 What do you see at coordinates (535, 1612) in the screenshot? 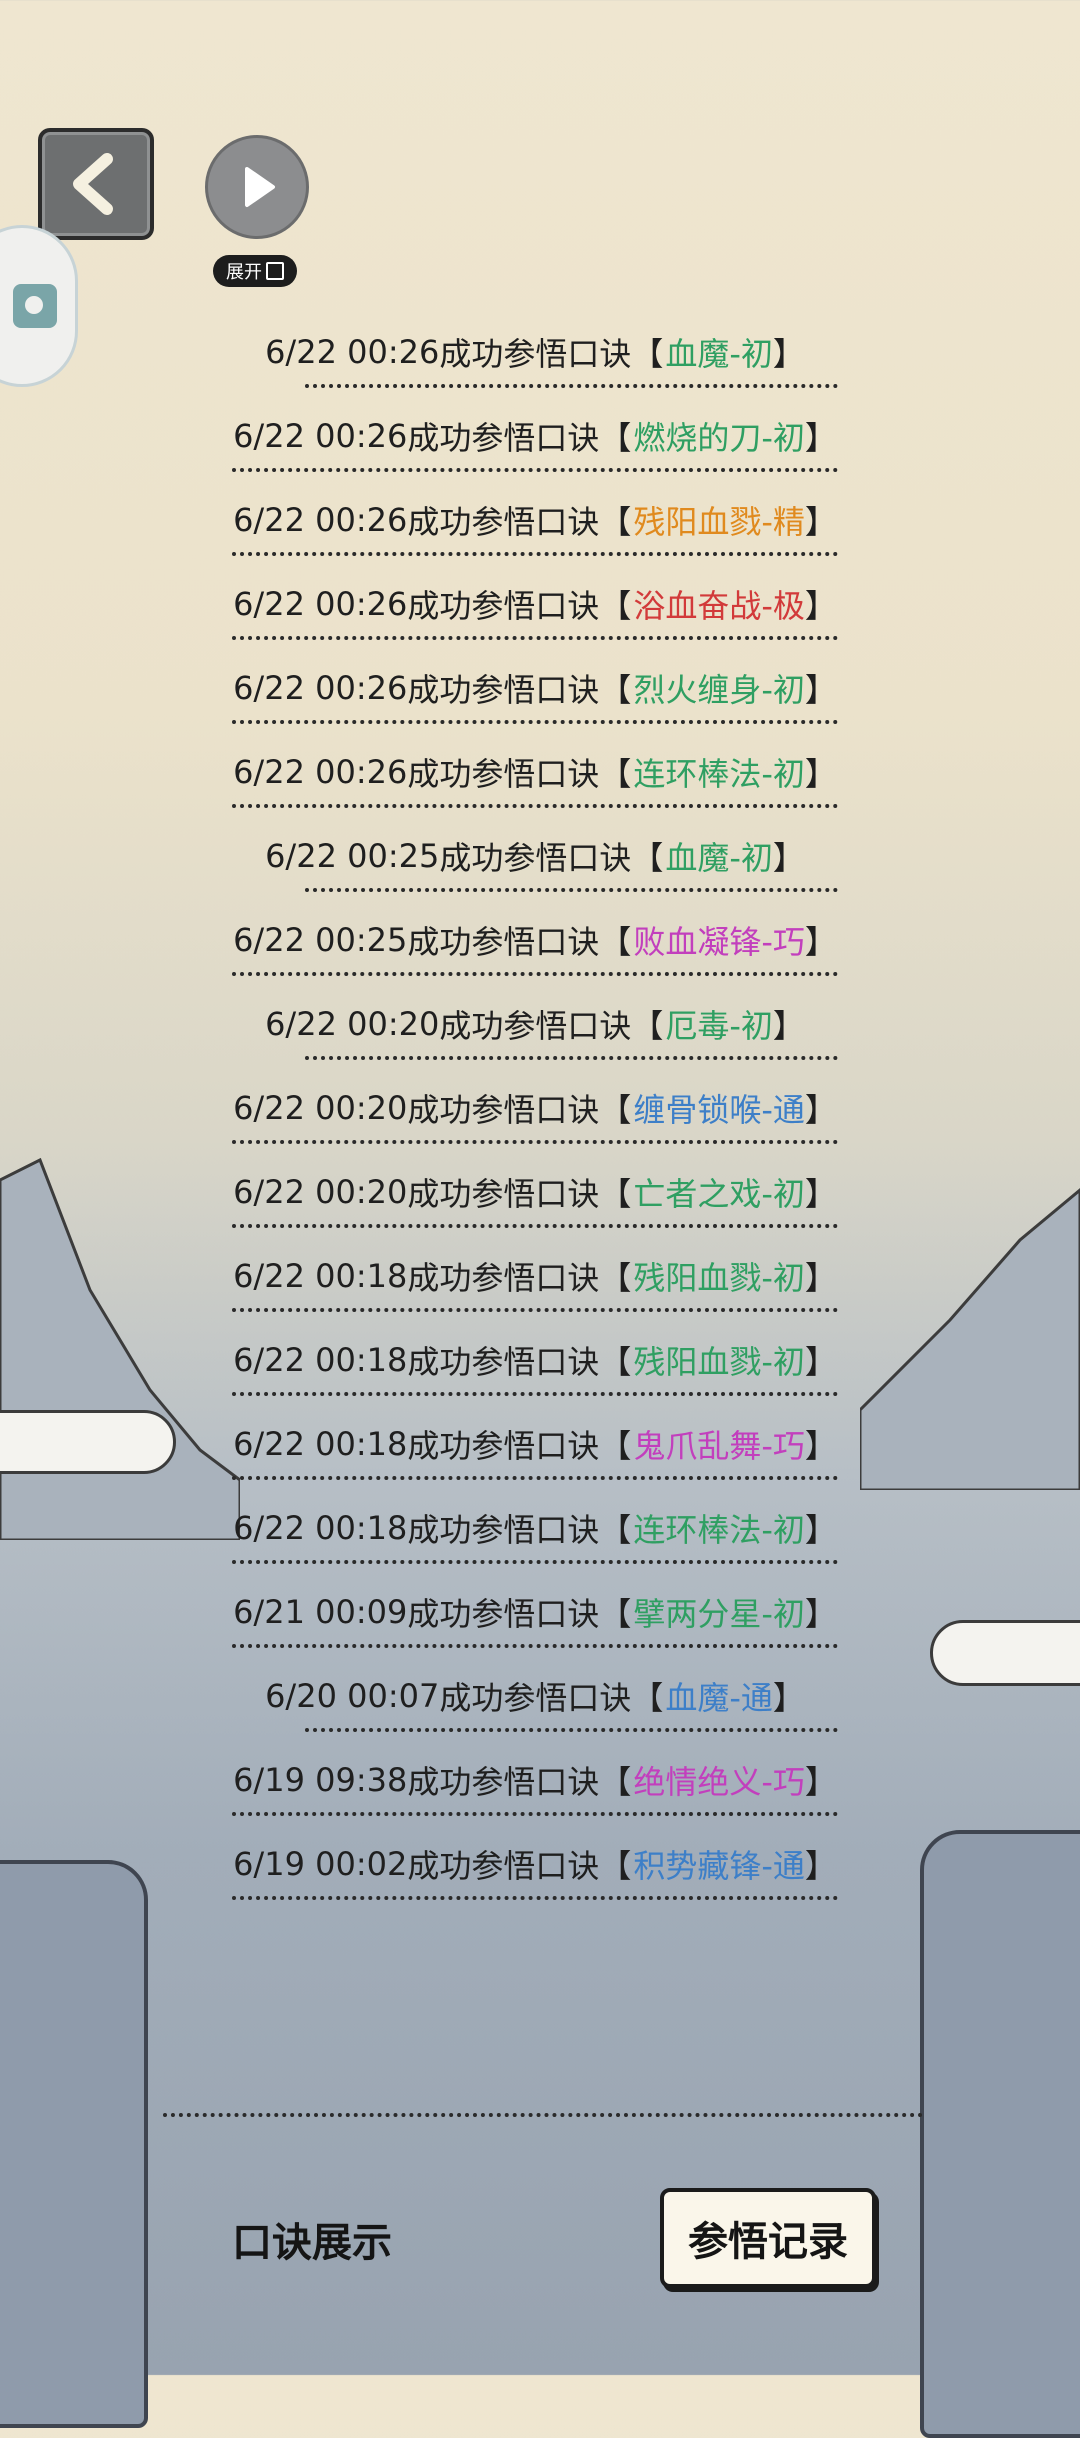
I see `record-row: 6/21 00:09 成功参悟口诀【擘两分星-初】` at bounding box center [535, 1612].